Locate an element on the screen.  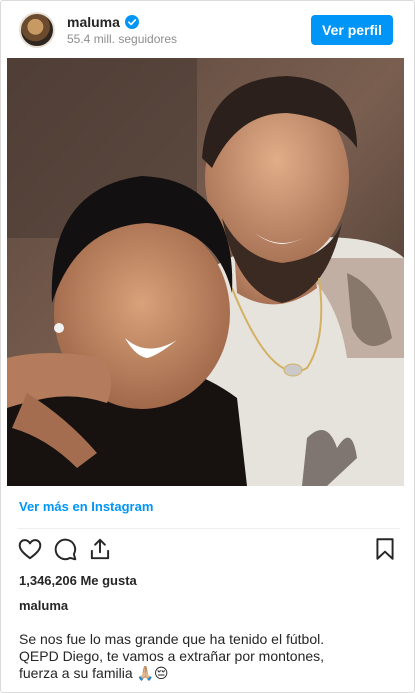
verified-badge-icon is located at coordinates (131, 22).